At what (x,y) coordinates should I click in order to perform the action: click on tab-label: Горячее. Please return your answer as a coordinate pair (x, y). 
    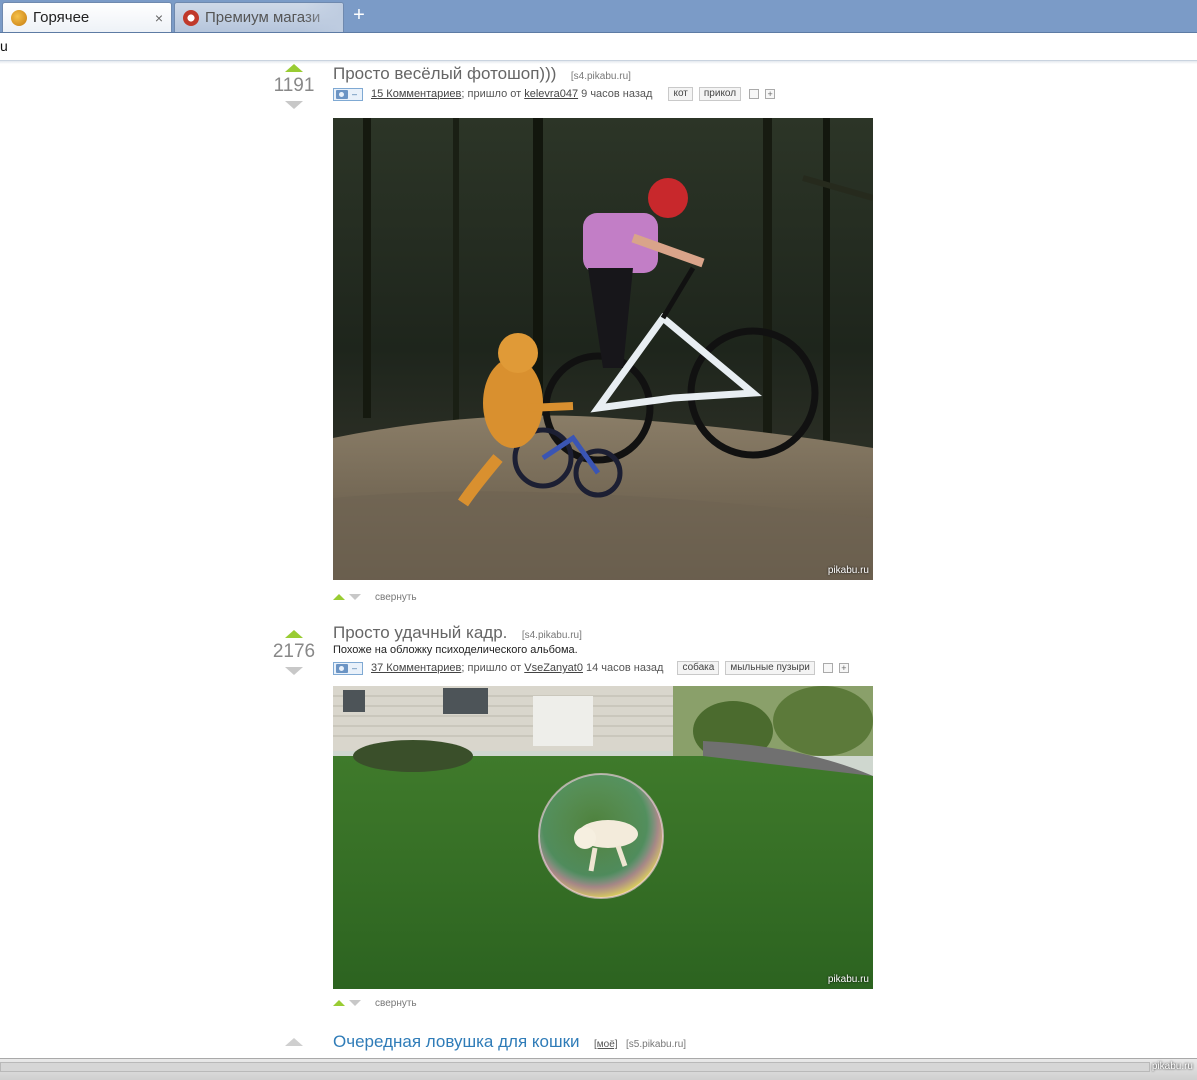
    Looking at the image, I should click on (61, 17).